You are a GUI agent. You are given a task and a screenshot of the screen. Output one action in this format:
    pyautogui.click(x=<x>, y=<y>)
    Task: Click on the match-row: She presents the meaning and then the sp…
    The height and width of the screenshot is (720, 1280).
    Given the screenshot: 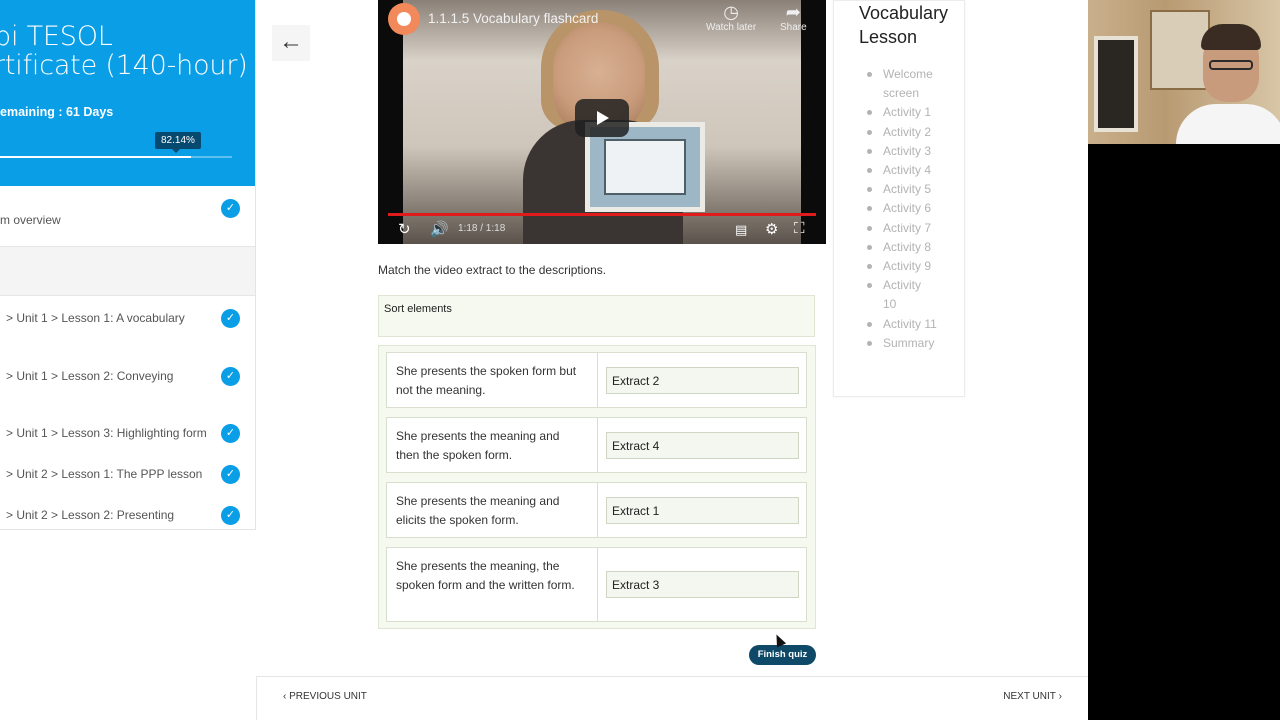 What is the action you would take?
    pyautogui.click(x=596, y=445)
    